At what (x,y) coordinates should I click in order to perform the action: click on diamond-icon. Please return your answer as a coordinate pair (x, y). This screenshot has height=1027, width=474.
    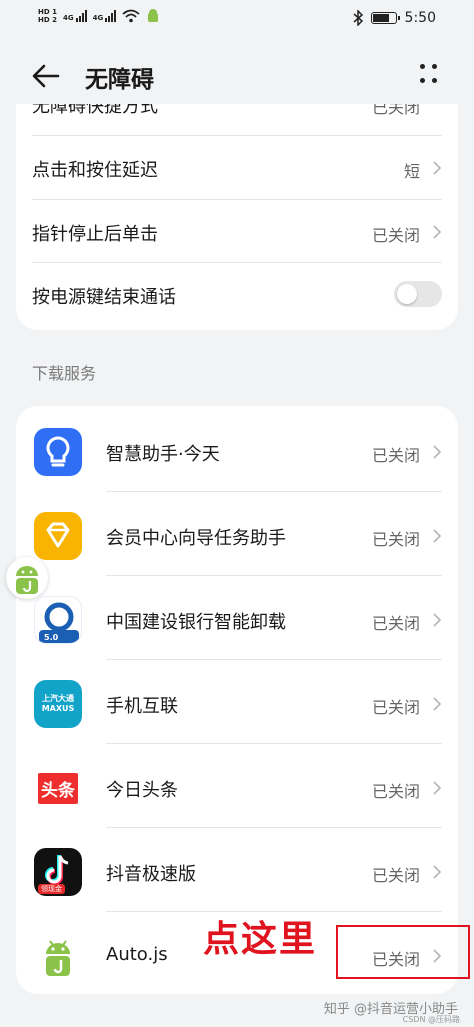
    Looking at the image, I should click on (58, 536).